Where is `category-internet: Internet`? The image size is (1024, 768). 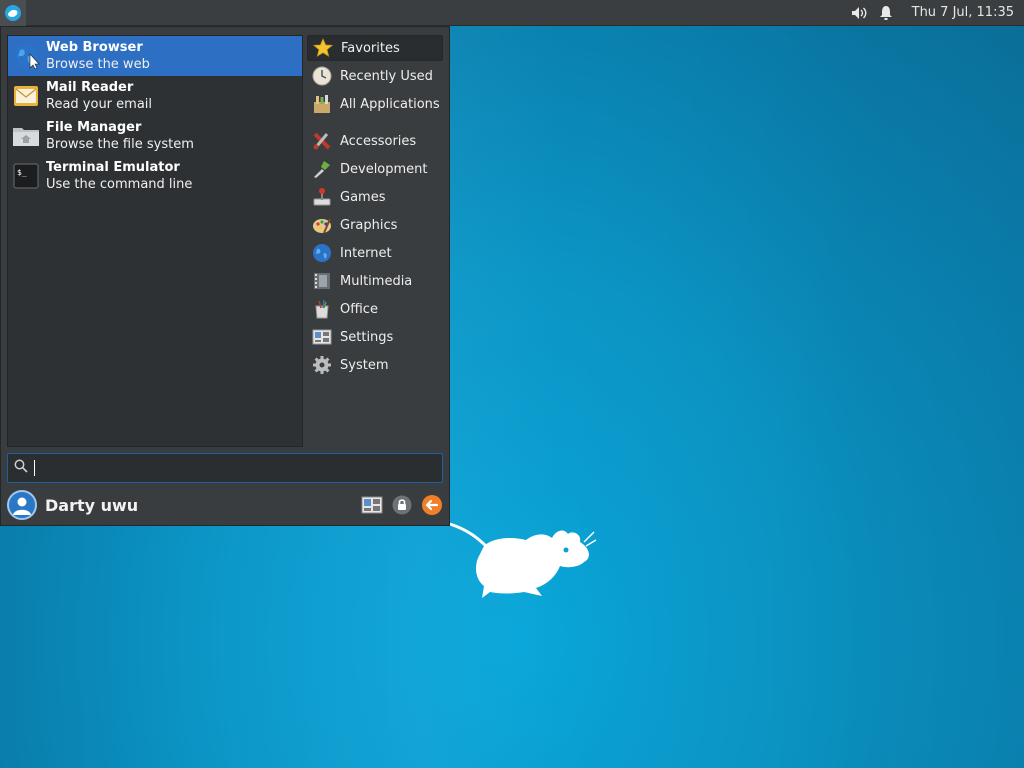
category-internet: Internet is located at coordinates (375, 253).